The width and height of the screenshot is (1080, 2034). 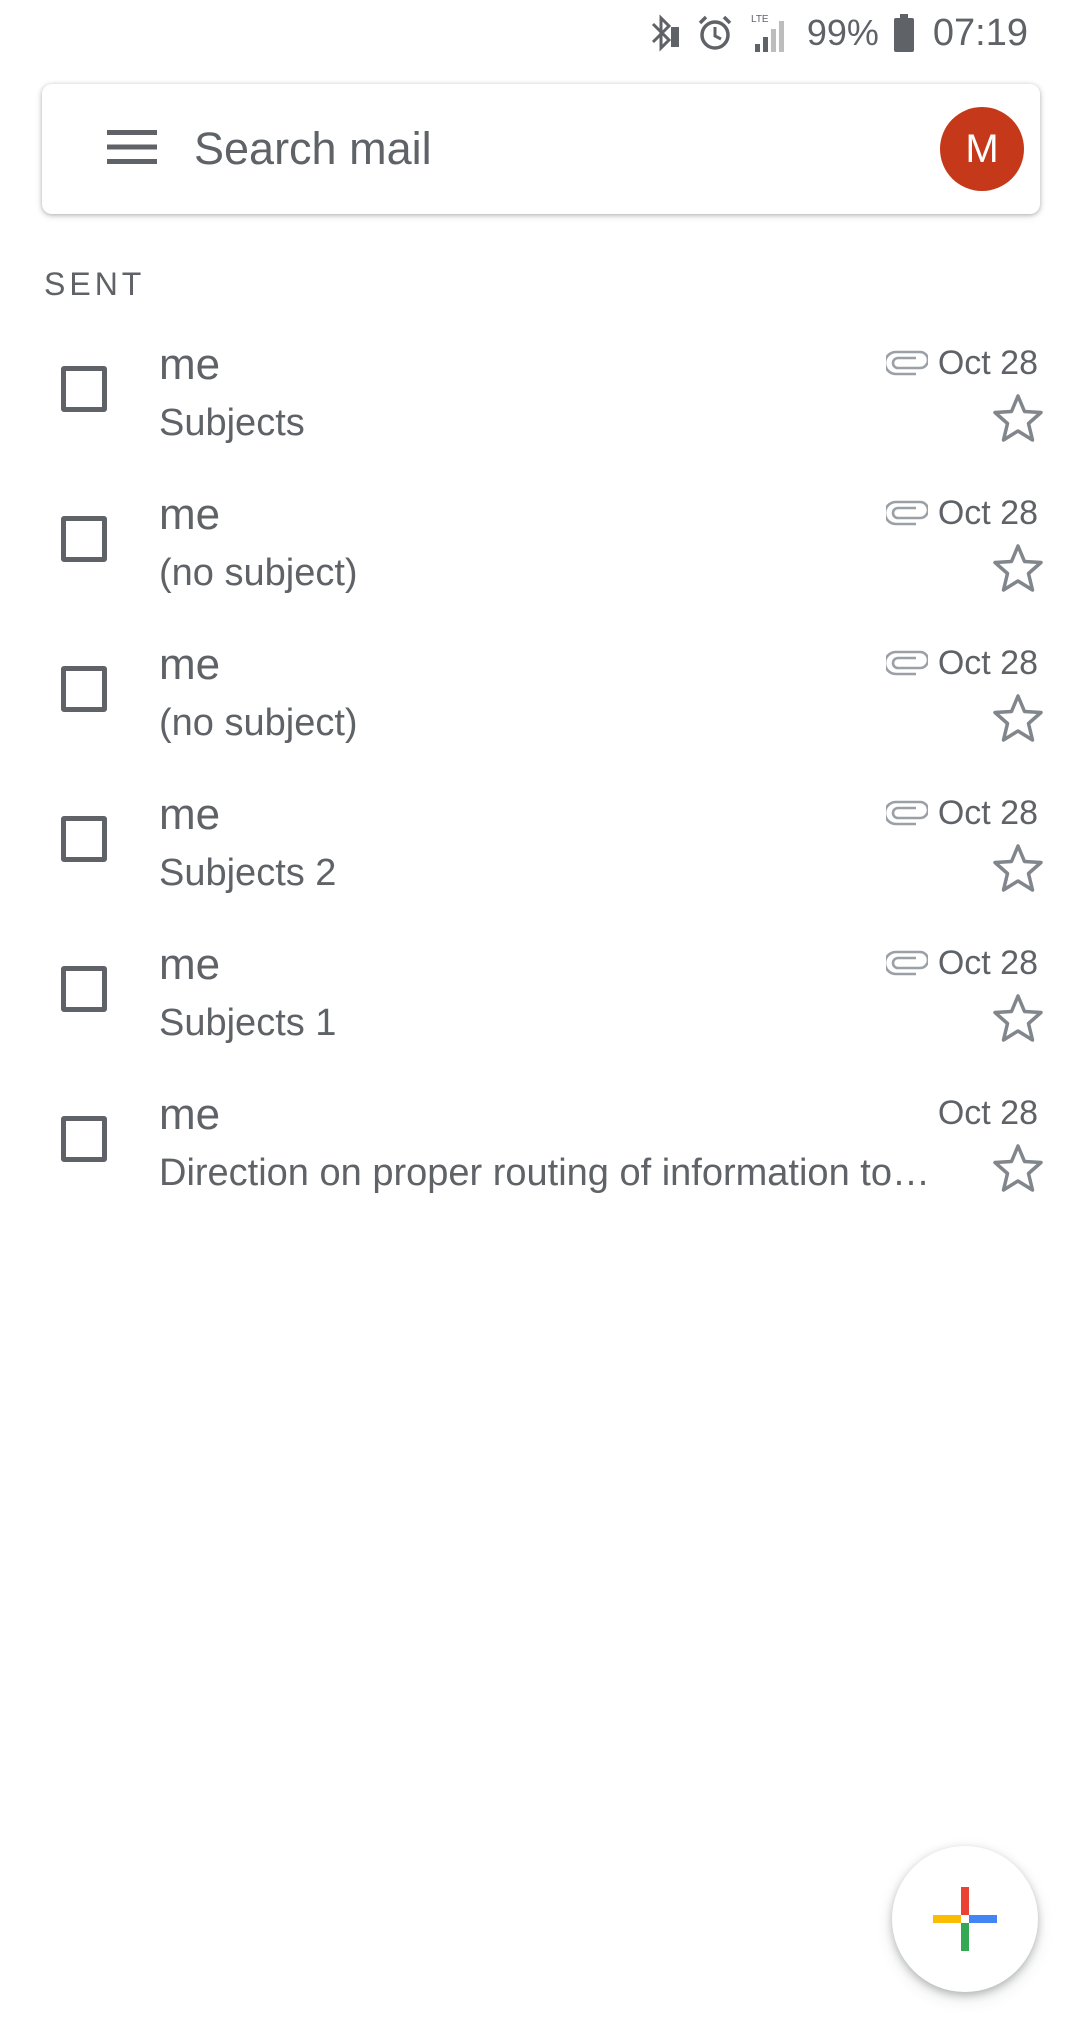 I want to click on lte-label: LTE, so click(x=760, y=19).